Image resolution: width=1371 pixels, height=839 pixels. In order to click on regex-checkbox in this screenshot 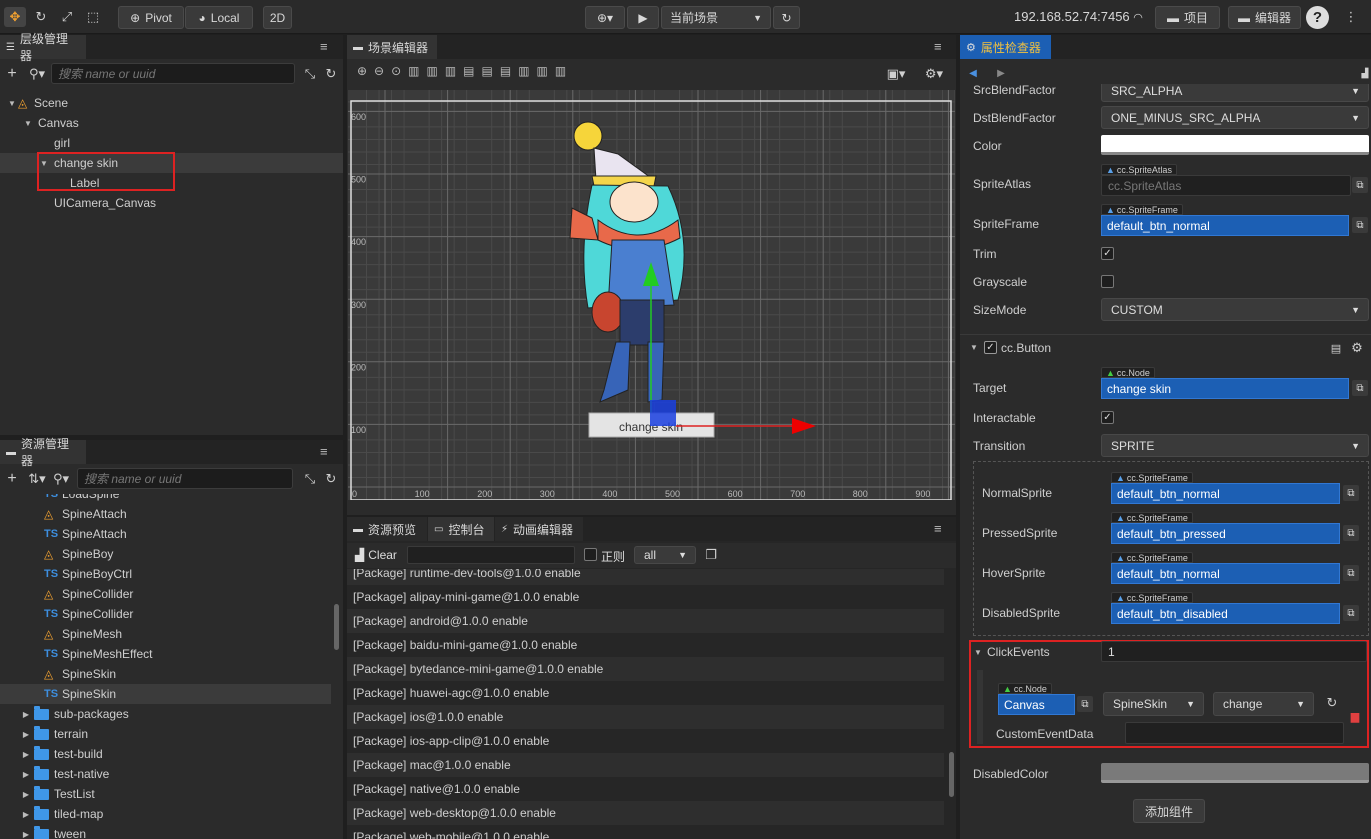, I will do `click(590, 554)`.